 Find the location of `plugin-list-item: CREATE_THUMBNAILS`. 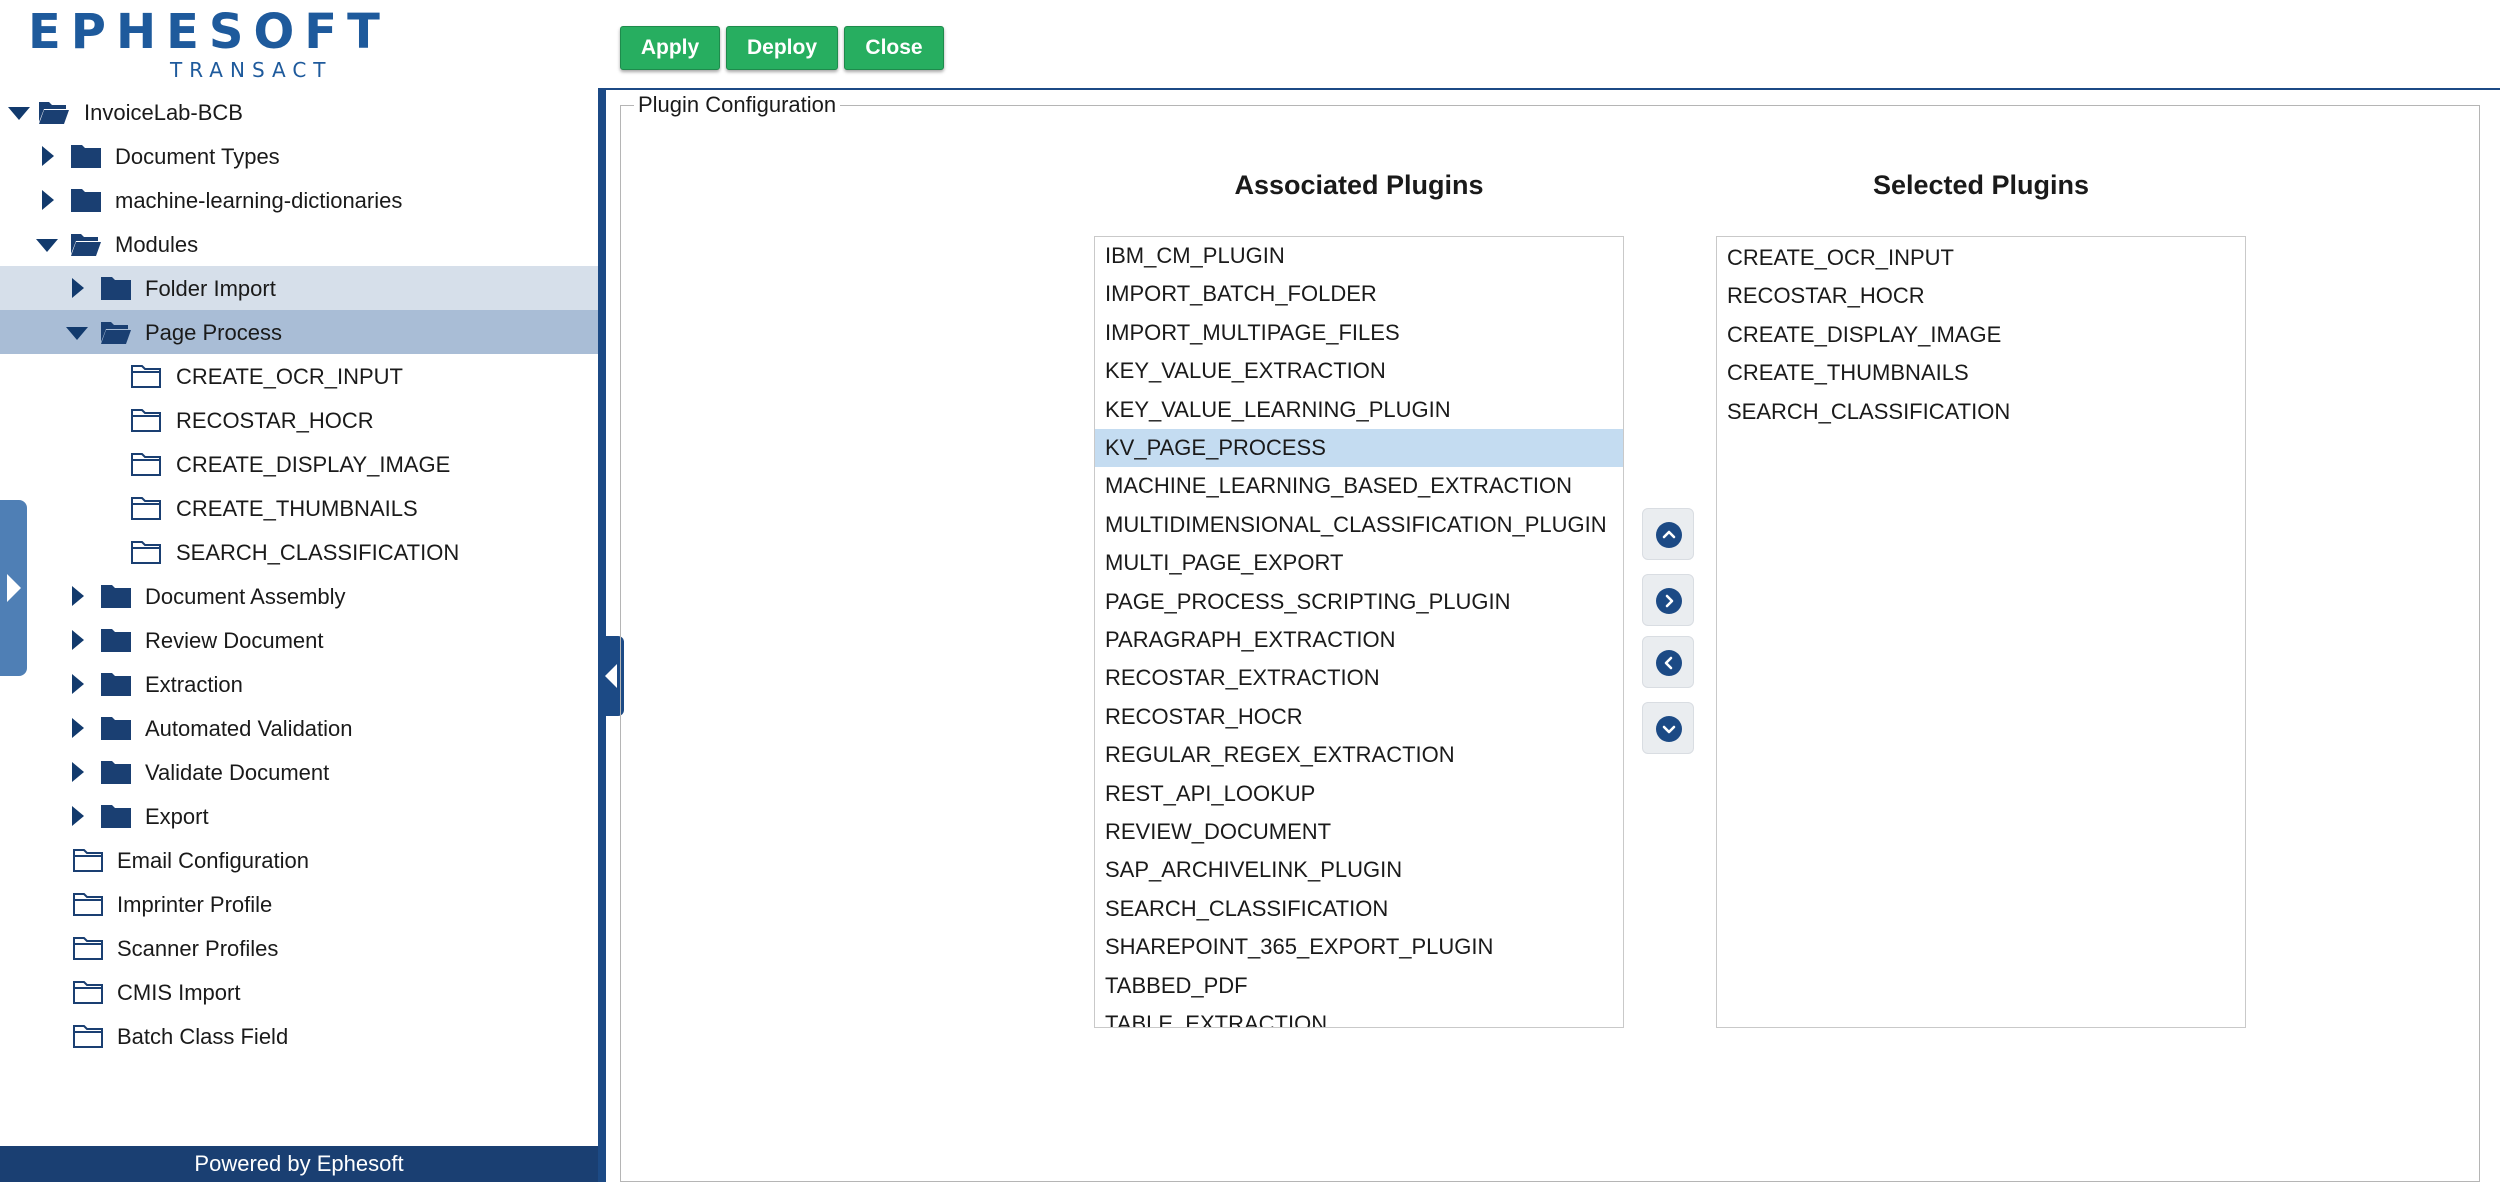

plugin-list-item: CREATE_THUMBNAILS is located at coordinates (1981, 373).